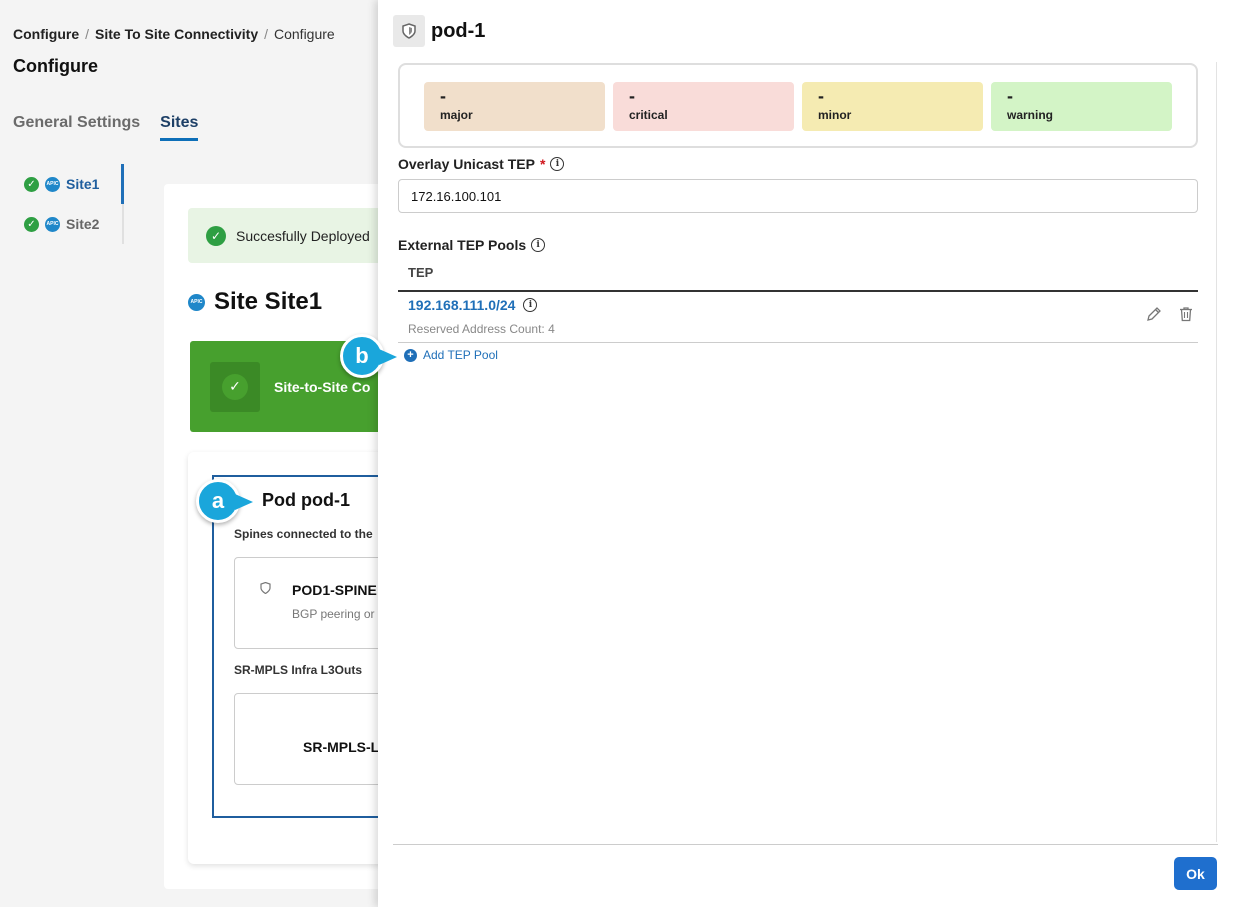 The height and width of the screenshot is (907, 1233). What do you see at coordinates (334, 590) in the screenshot?
I see `spine-name: POD1-SPINE` at bounding box center [334, 590].